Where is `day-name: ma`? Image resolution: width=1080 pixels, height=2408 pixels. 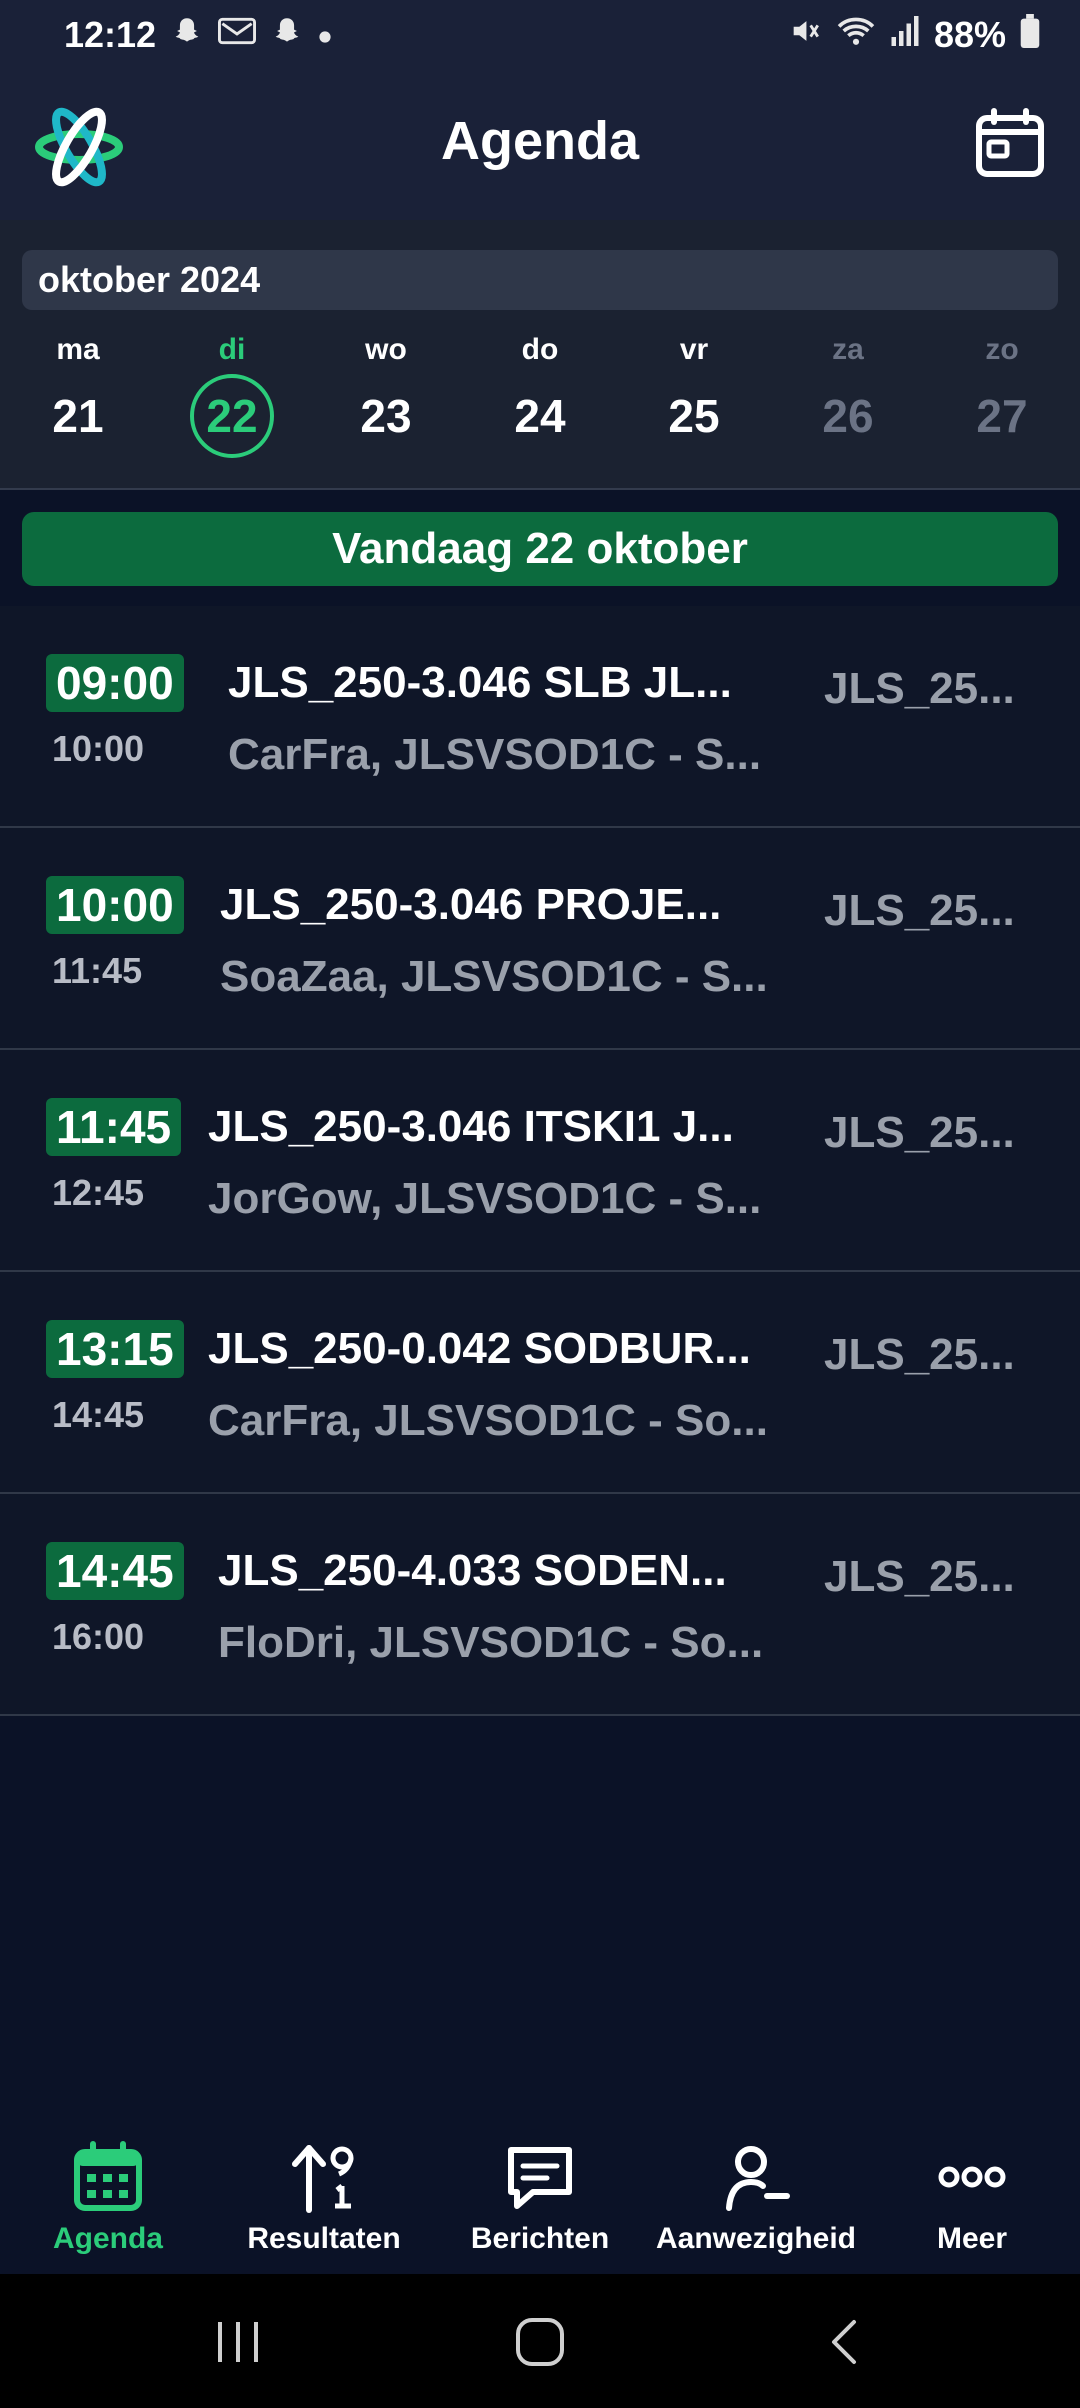 day-name: ma is located at coordinates (78, 349).